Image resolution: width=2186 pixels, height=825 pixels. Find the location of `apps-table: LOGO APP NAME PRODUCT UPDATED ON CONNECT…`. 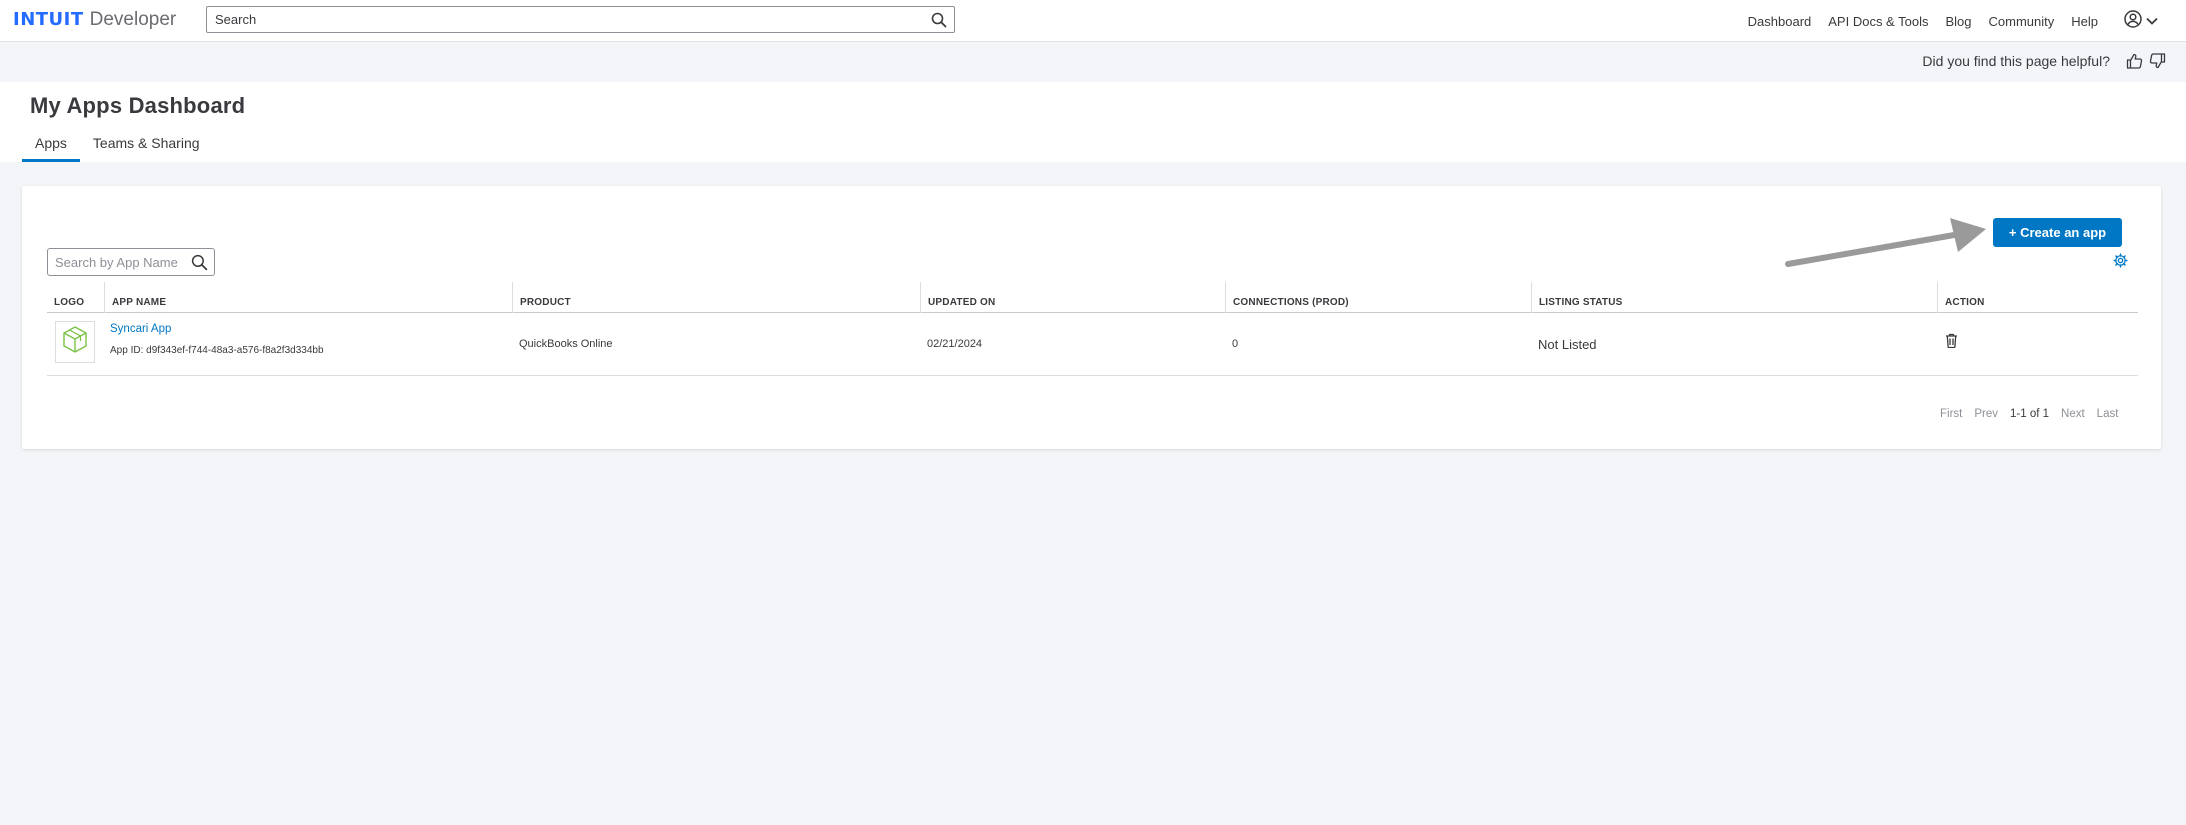

apps-table: LOGO APP NAME PRODUCT UPDATED ON CONNECT… is located at coordinates (1092, 329).